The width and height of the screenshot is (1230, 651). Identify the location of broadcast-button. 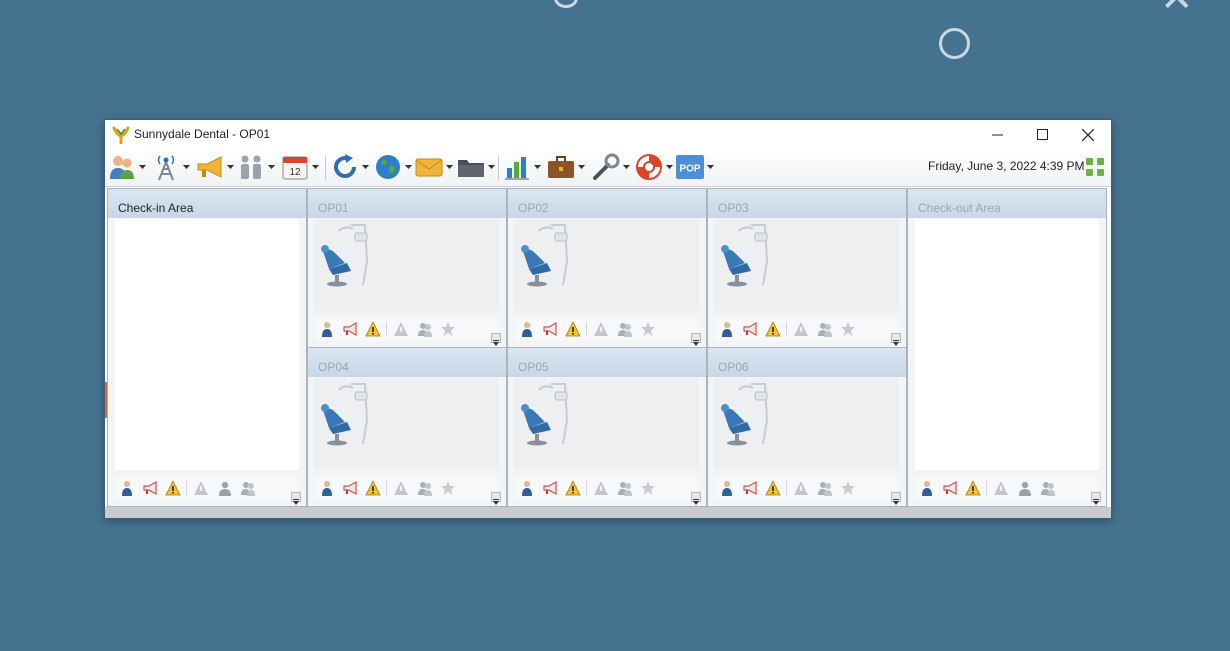
(170, 167).